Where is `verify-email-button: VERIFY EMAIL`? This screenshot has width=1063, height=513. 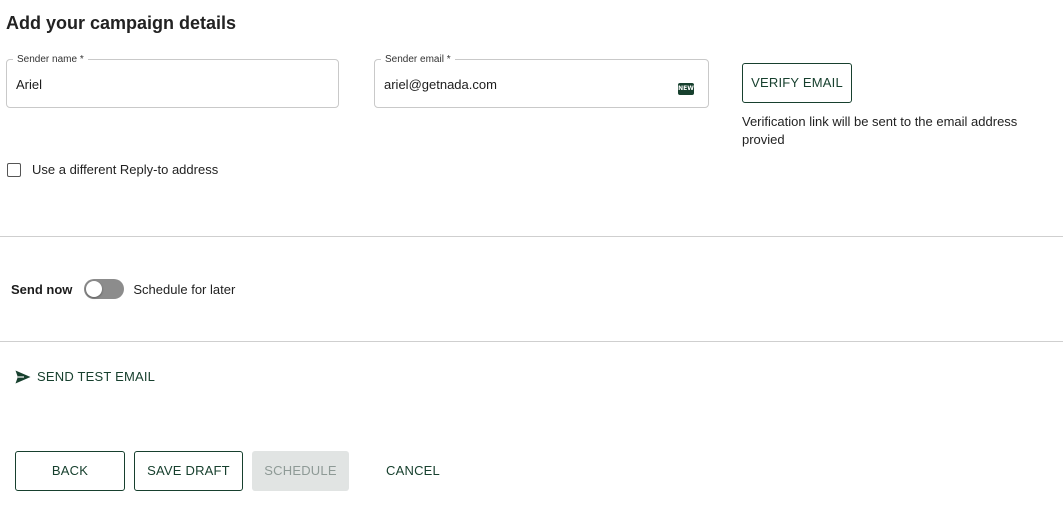 verify-email-button: VERIFY EMAIL is located at coordinates (797, 83).